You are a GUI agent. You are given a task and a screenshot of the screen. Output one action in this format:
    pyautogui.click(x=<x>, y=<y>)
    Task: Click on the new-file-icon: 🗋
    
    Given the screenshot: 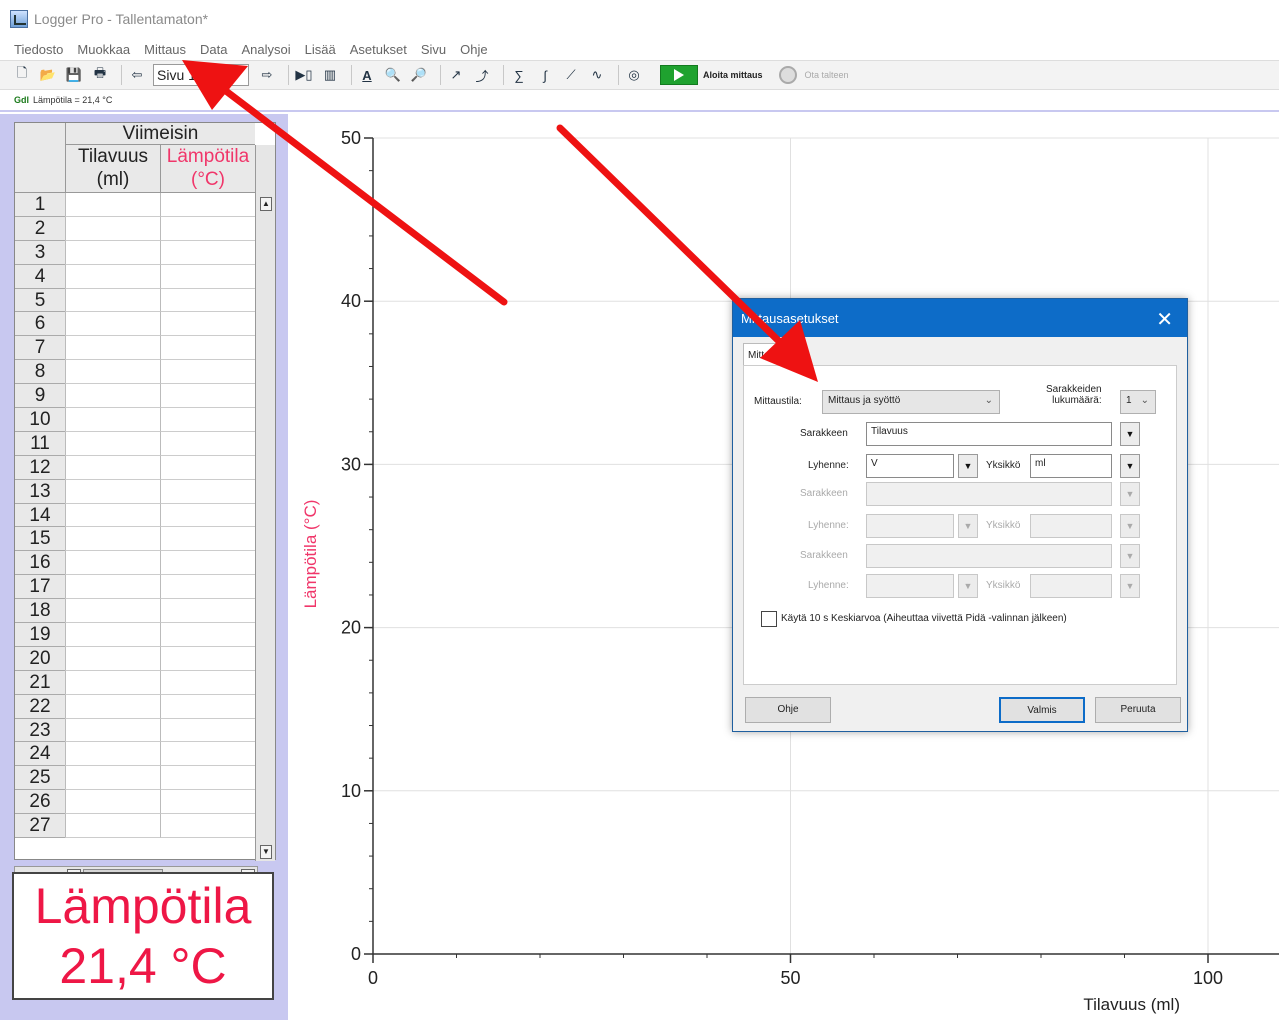 What is the action you would take?
    pyautogui.click(x=22, y=75)
    